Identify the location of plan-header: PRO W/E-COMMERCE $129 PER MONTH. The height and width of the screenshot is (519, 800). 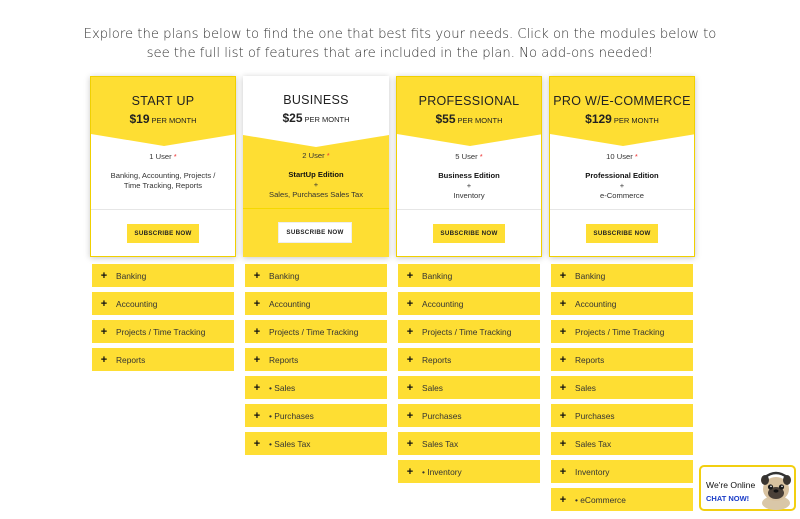
(622, 114).